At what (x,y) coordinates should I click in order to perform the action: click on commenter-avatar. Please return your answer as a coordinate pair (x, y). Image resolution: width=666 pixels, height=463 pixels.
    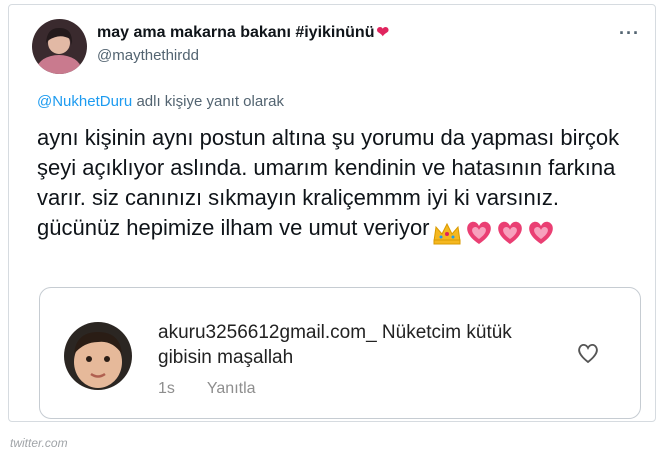
    Looking at the image, I should click on (98, 356).